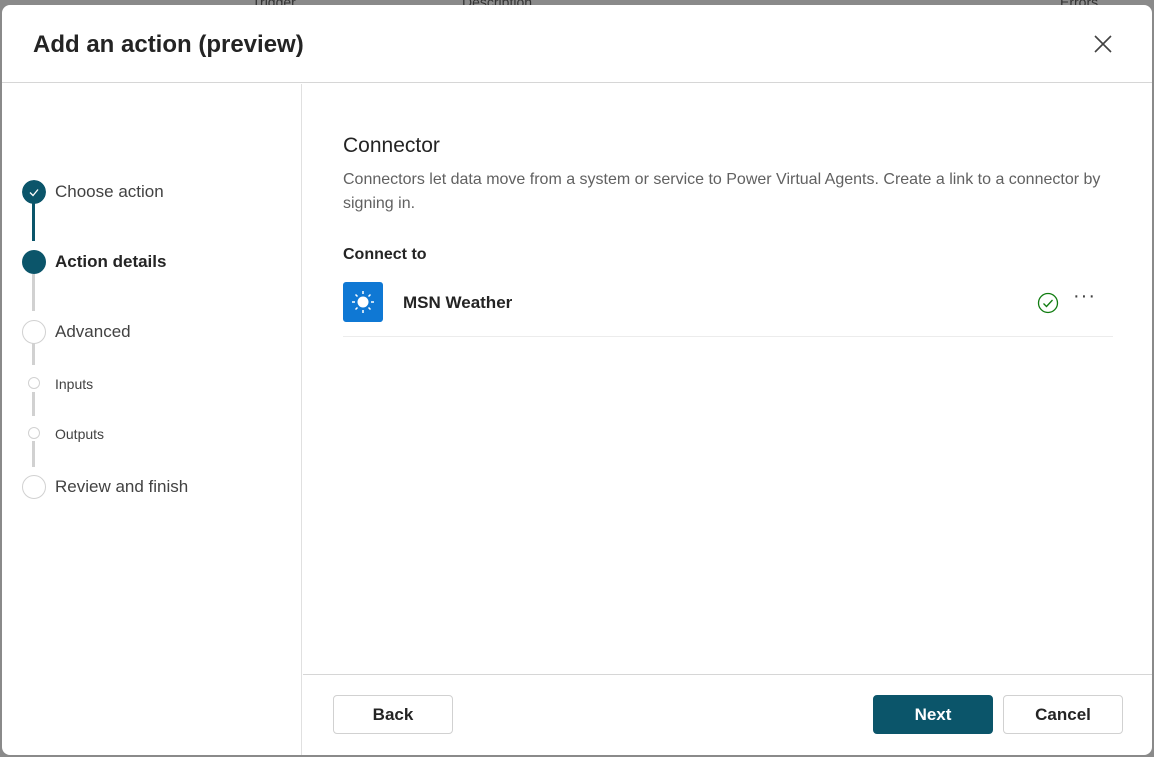  Describe the element at coordinates (1048, 303) in the screenshot. I see `connected-check-icon` at that location.